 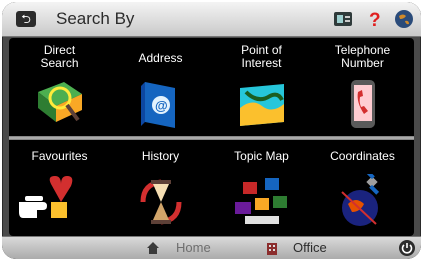 I want to click on coordinates-satellite-globe-icon, so click(x=360, y=200).